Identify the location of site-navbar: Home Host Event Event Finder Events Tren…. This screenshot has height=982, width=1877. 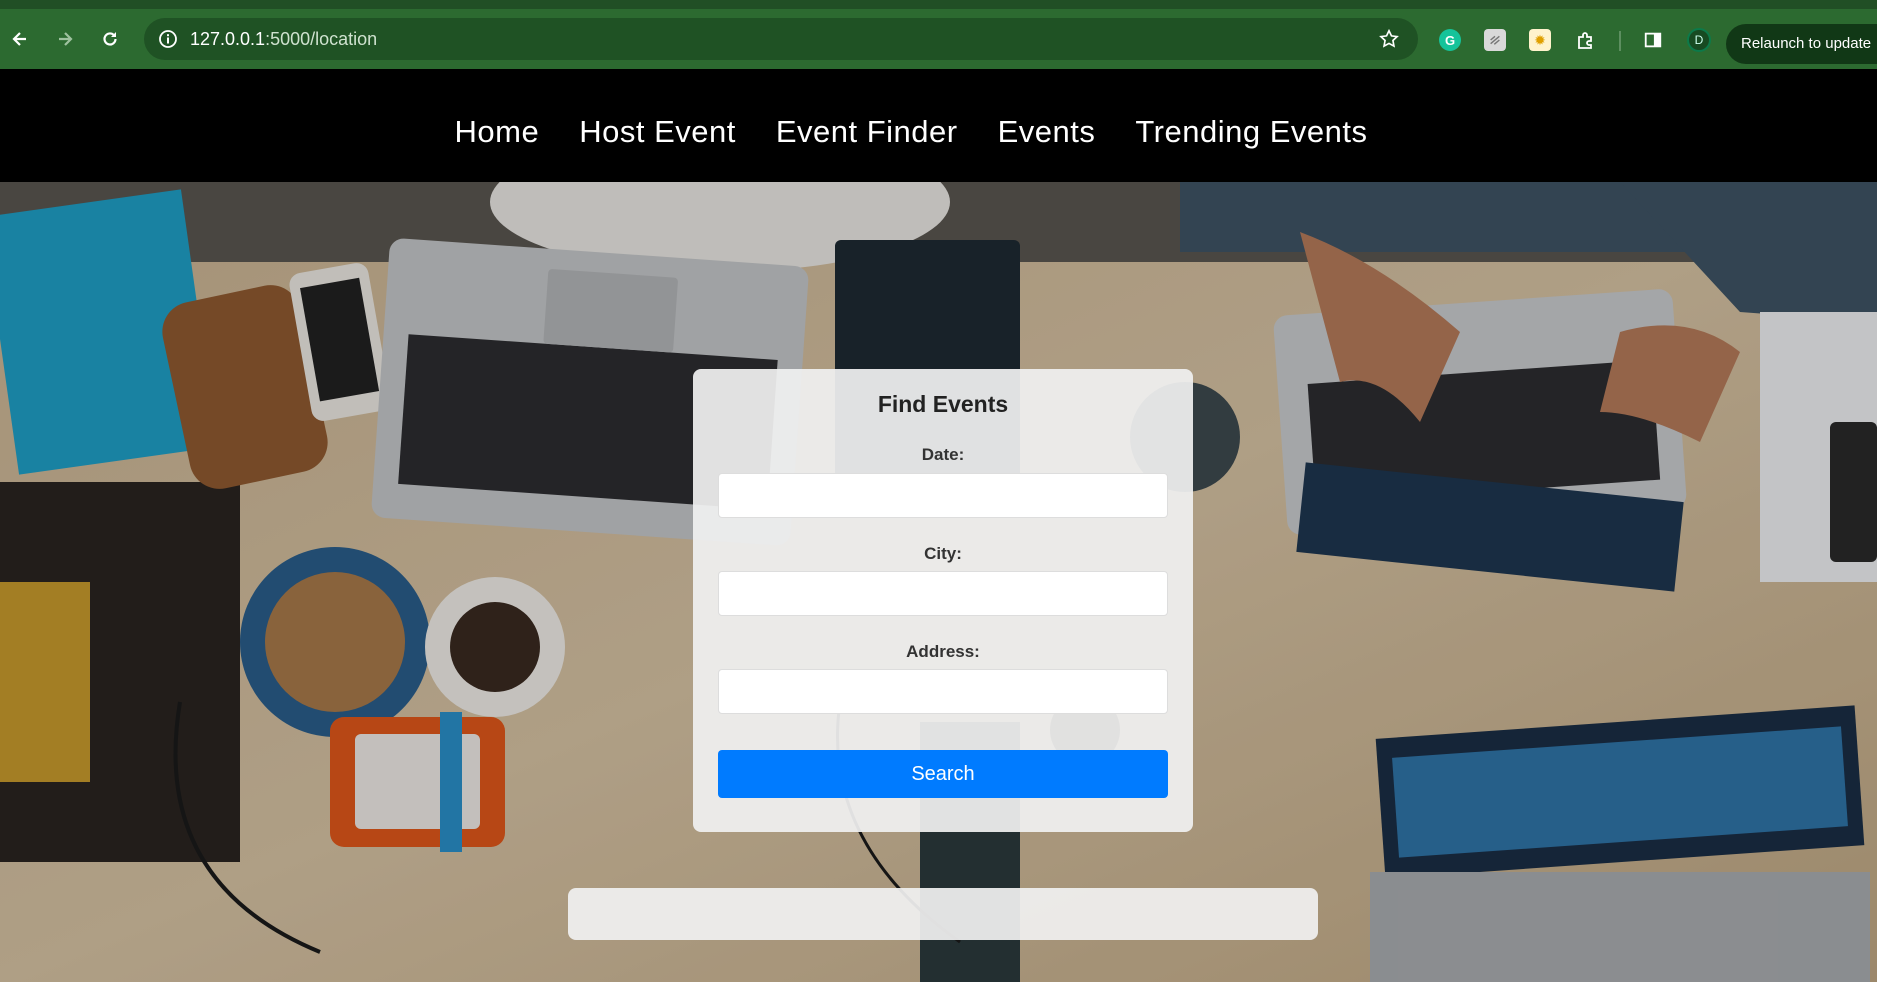
(938, 125).